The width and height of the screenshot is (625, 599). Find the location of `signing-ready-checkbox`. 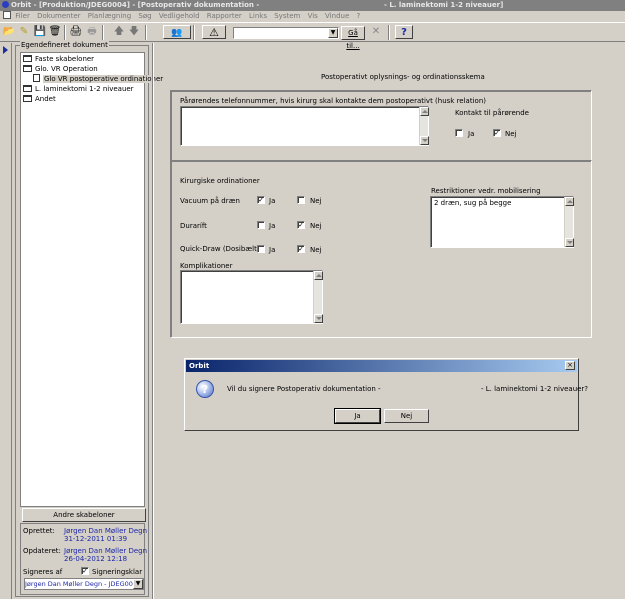

signing-ready-checkbox is located at coordinates (85, 571).